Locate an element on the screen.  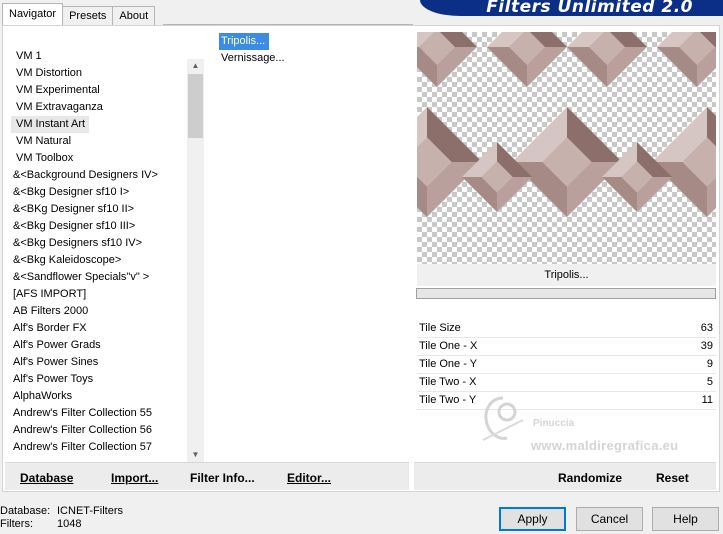
filters-value: 1048 is located at coordinates (69, 524).